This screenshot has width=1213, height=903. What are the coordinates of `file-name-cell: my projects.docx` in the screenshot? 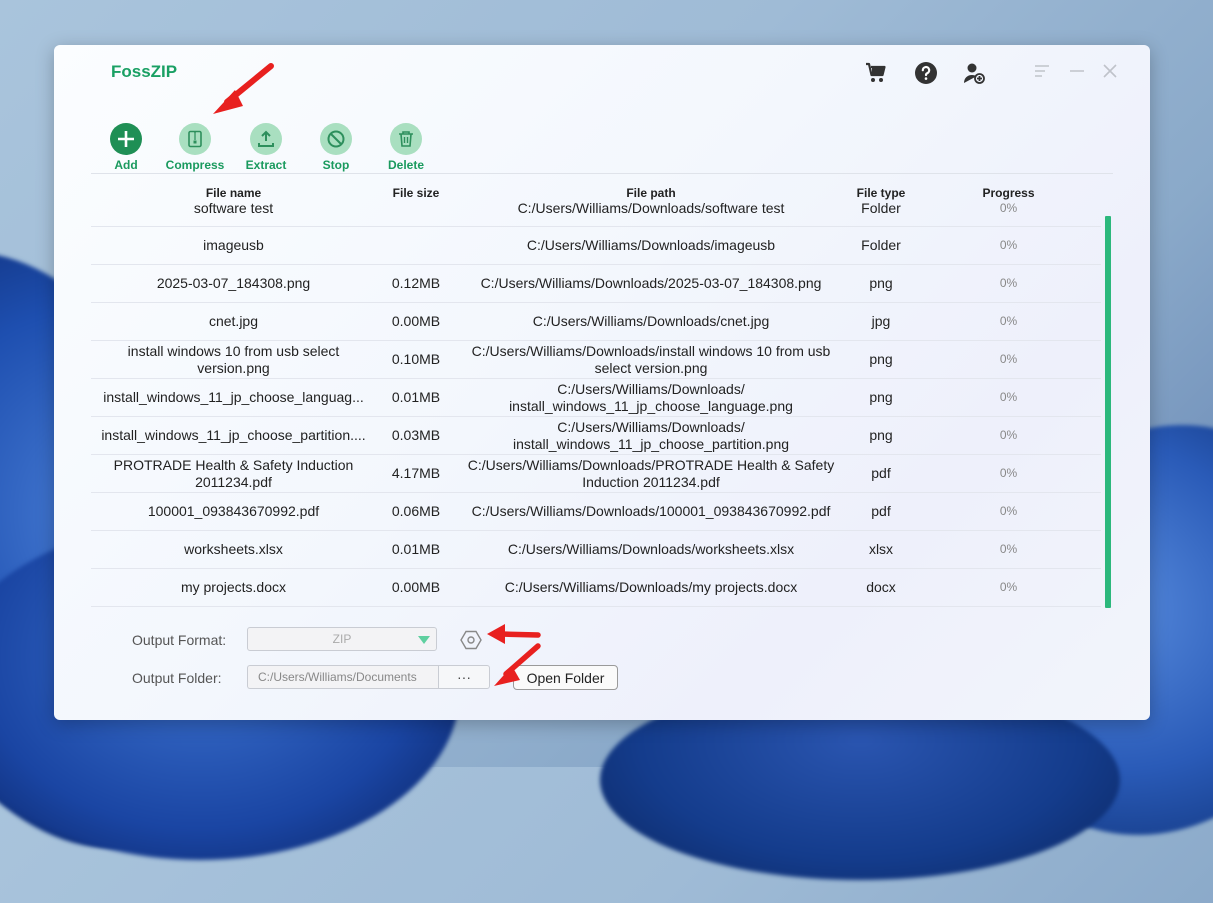 It's located at (233, 587).